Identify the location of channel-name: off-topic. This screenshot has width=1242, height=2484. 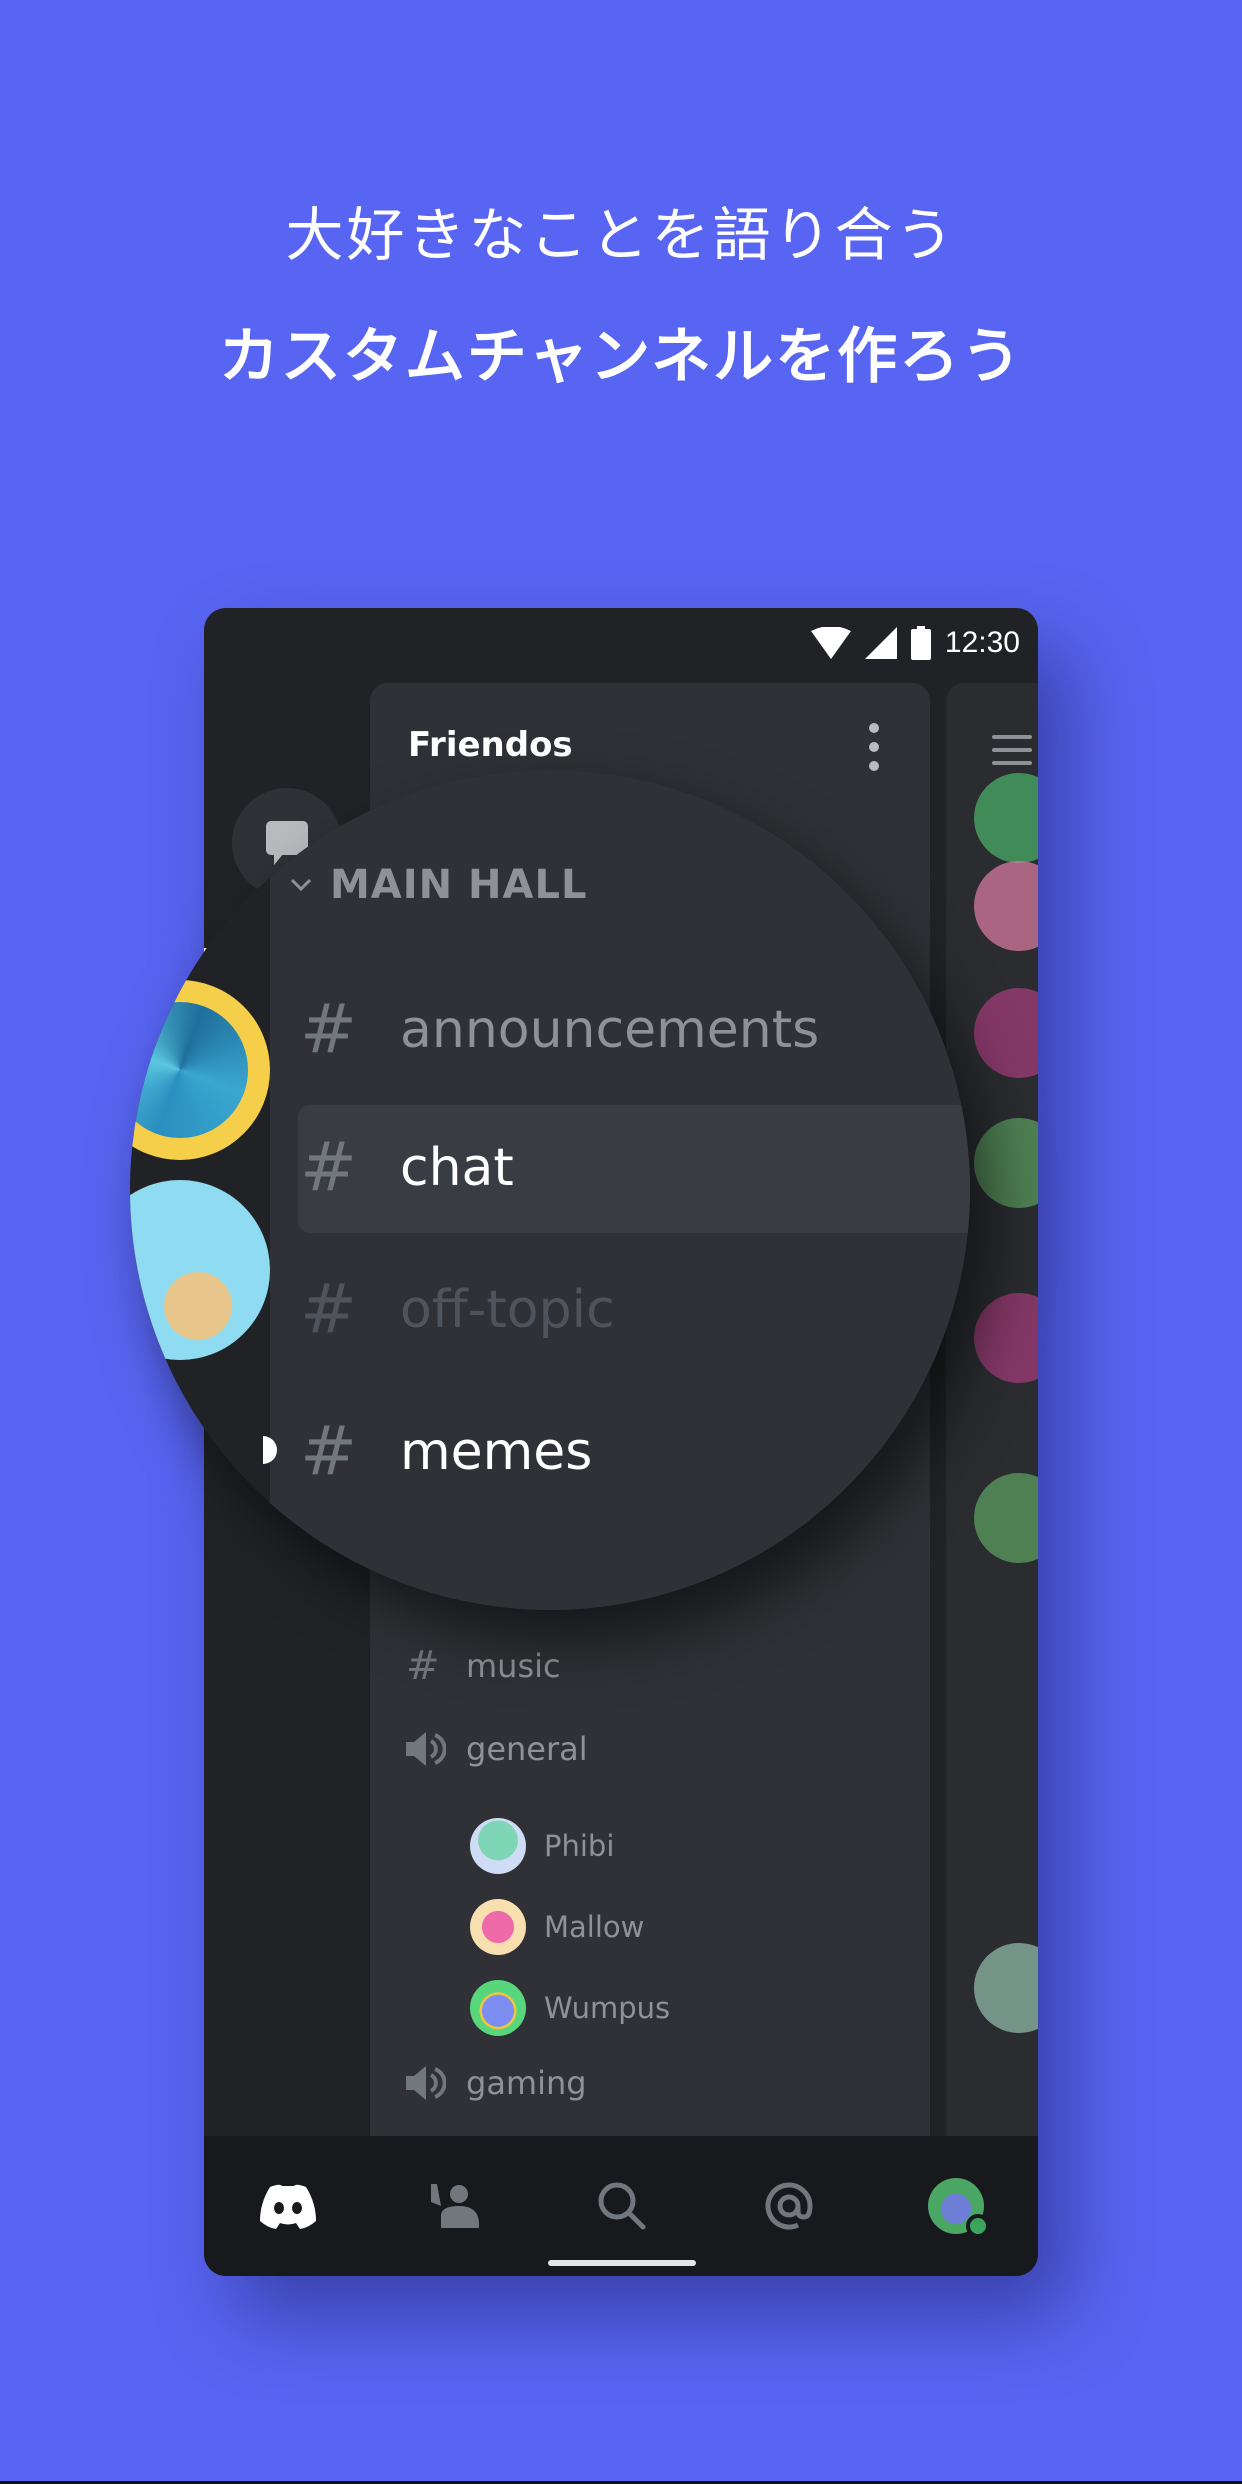
(507, 1309).